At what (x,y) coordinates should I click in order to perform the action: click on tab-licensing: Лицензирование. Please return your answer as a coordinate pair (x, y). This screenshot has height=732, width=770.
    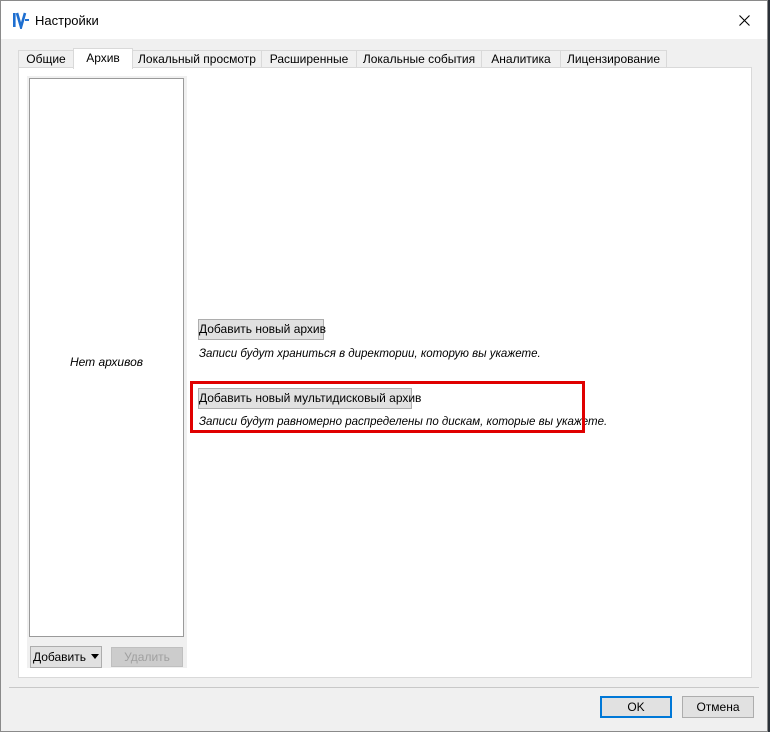
    Looking at the image, I should click on (613, 59).